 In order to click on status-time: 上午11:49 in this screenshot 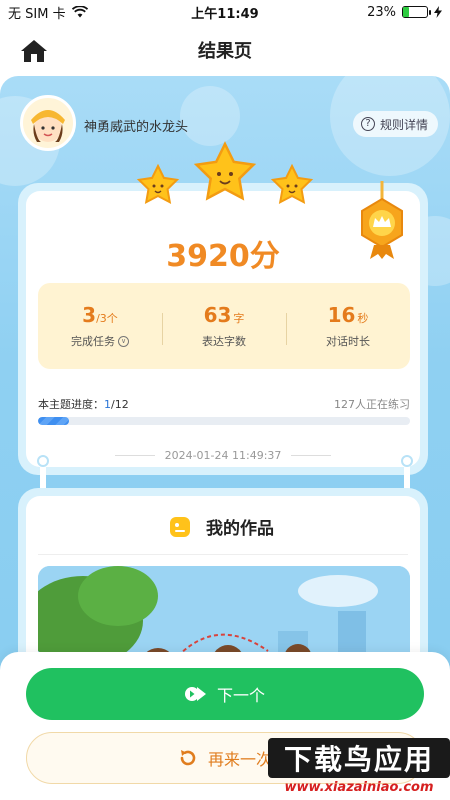, I will do `click(225, 14)`.